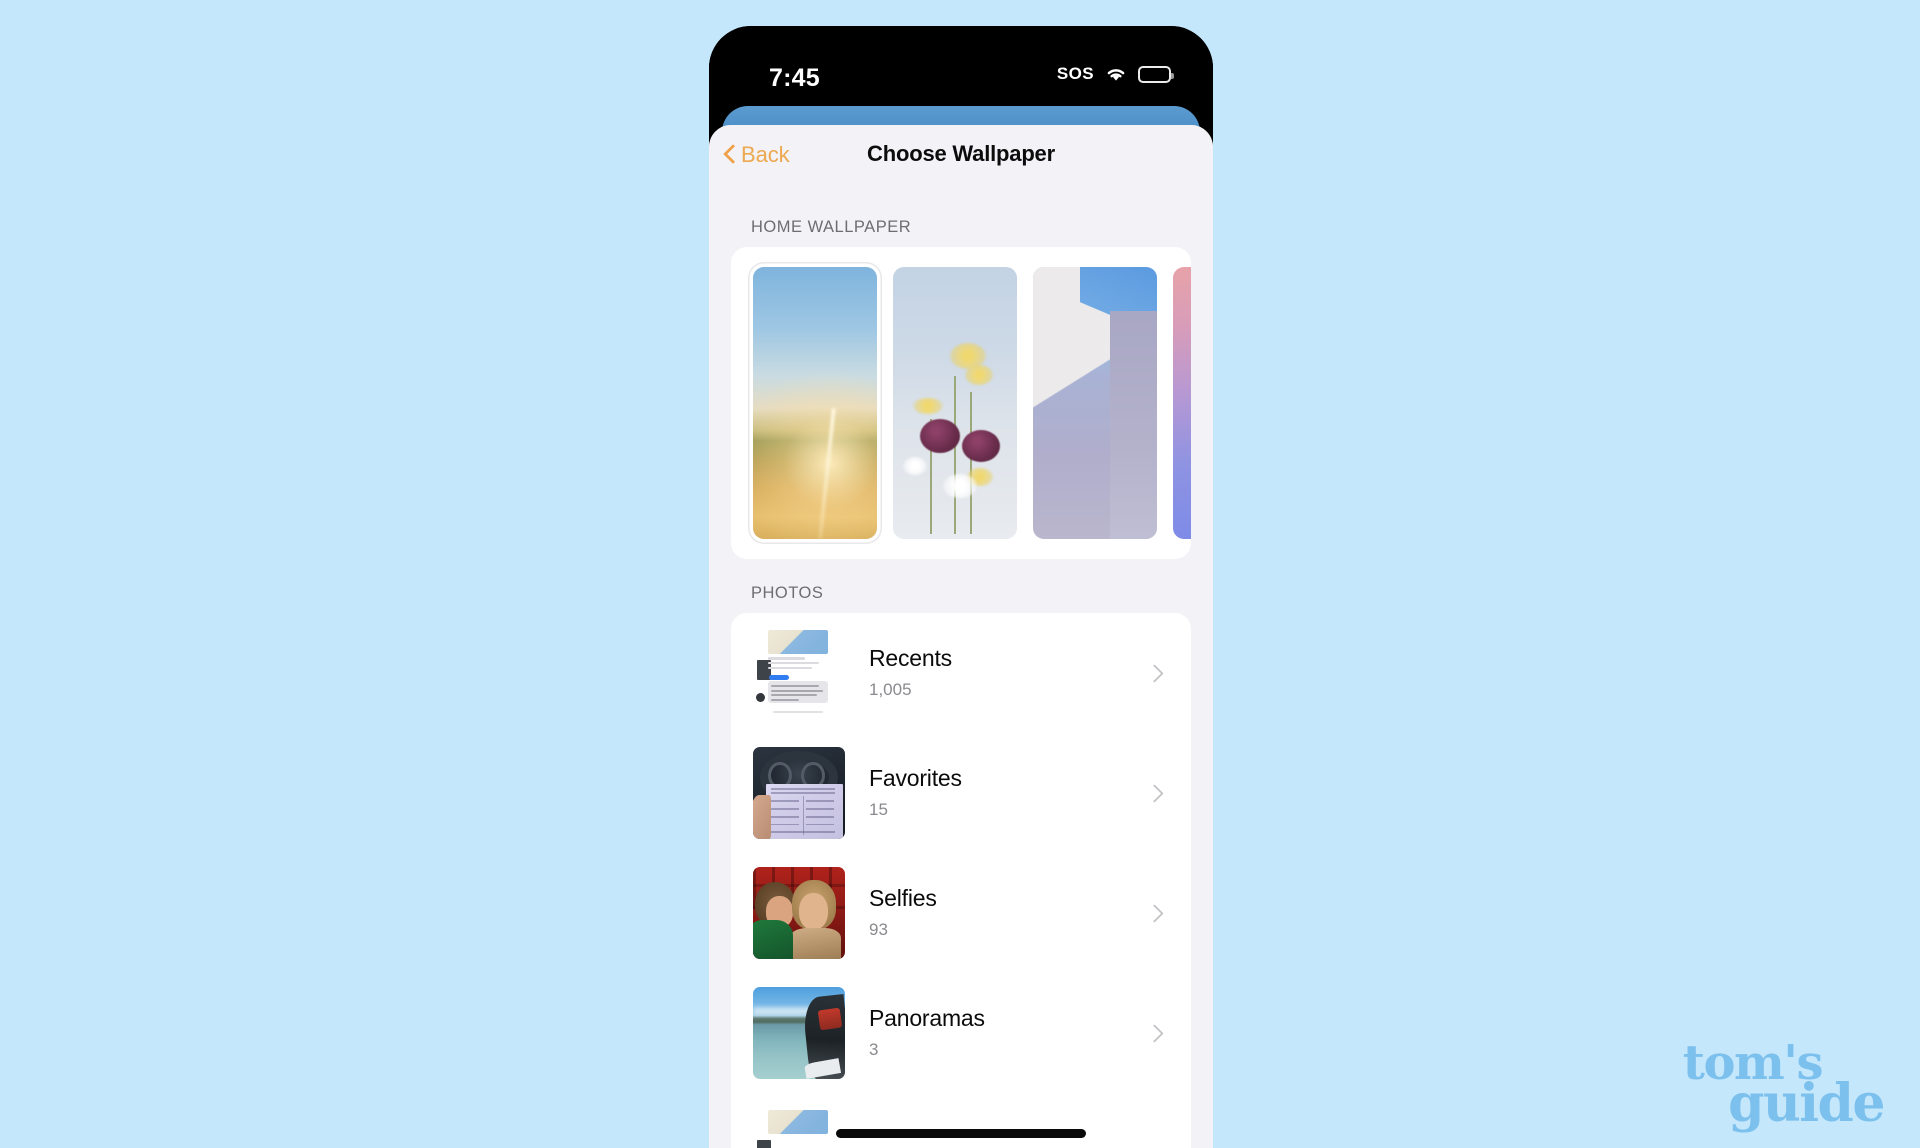 The height and width of the screenshot is (1148, 1920). Describe the element at coordinates (1156, 74) in the screenshot. I see `battery-icon` at that location.